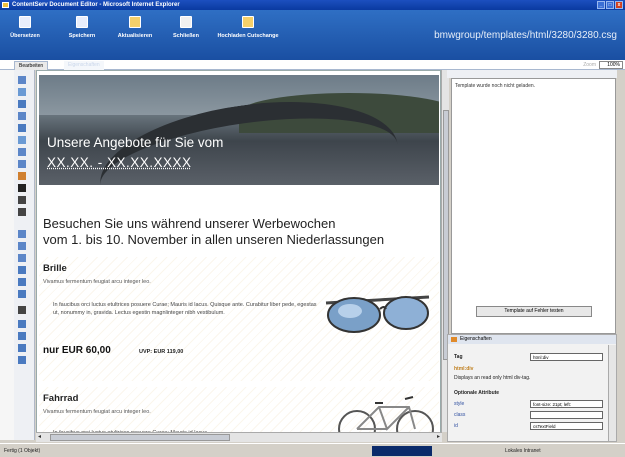 The height and width of the screenshot is (457, 625). Describe the element at coordinates (619, 5) in the screenshot. I see `close-window-button: x` at that location.